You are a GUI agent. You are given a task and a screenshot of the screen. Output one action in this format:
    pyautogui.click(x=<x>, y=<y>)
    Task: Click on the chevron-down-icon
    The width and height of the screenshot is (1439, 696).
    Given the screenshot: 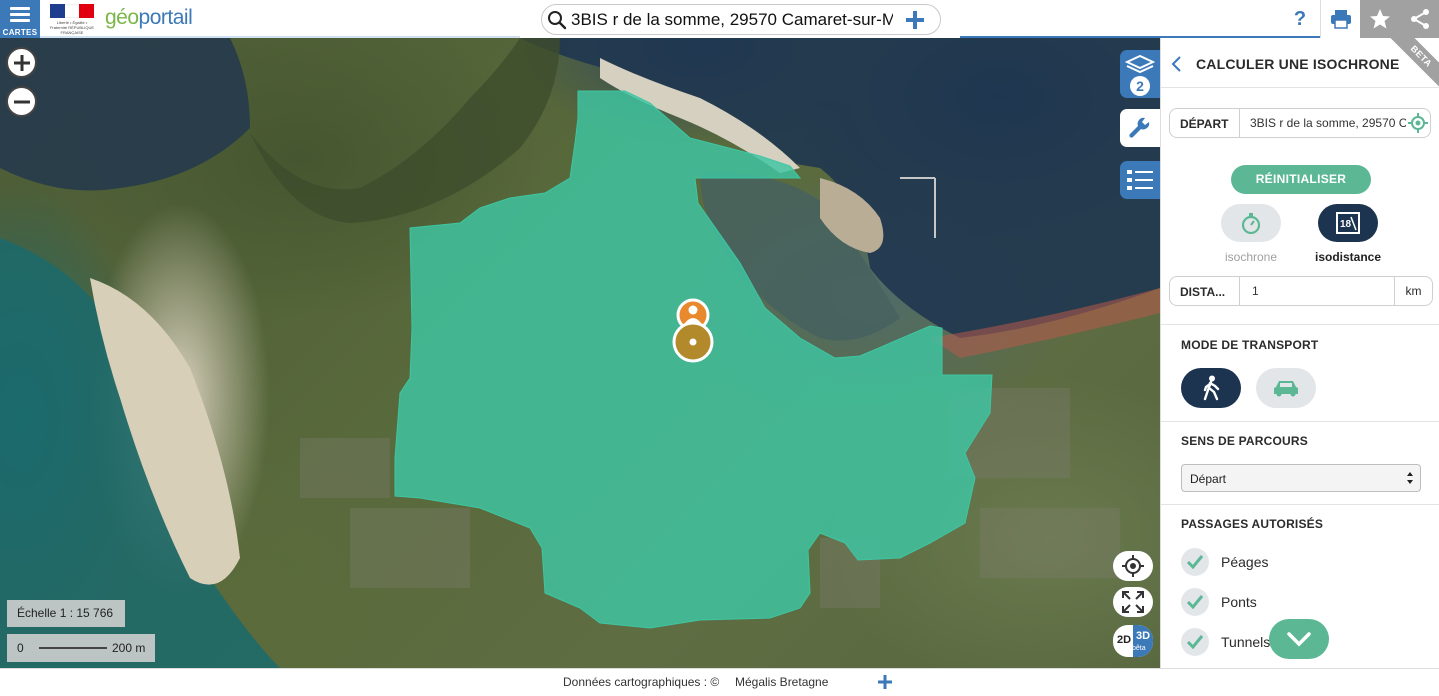 What is the action you would take?
    pyautogui.click(x=1299, y=639)
    